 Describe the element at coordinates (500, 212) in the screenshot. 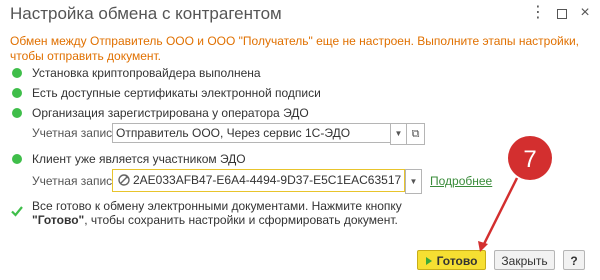

I see `annotation-arrow` at that location.